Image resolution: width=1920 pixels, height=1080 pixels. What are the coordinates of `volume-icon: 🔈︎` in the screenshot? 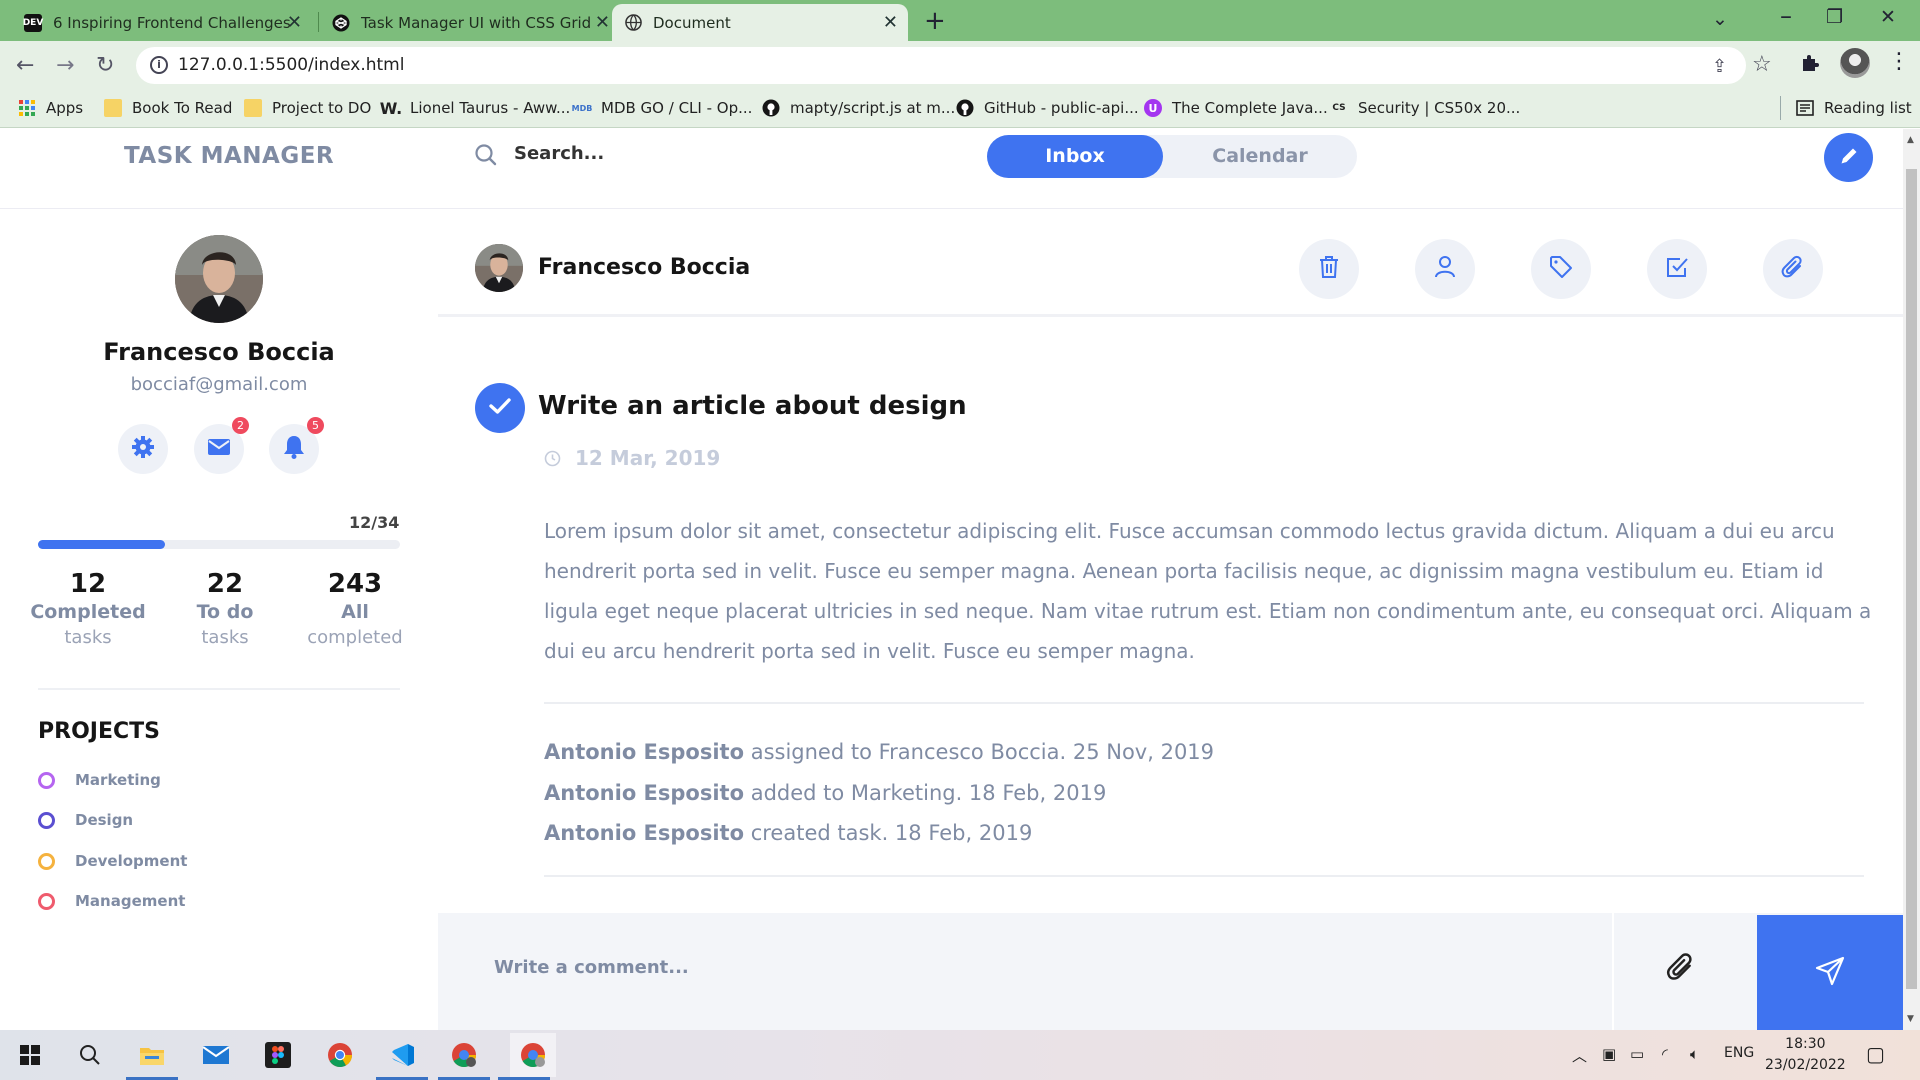 It's located at (1694, 1054).